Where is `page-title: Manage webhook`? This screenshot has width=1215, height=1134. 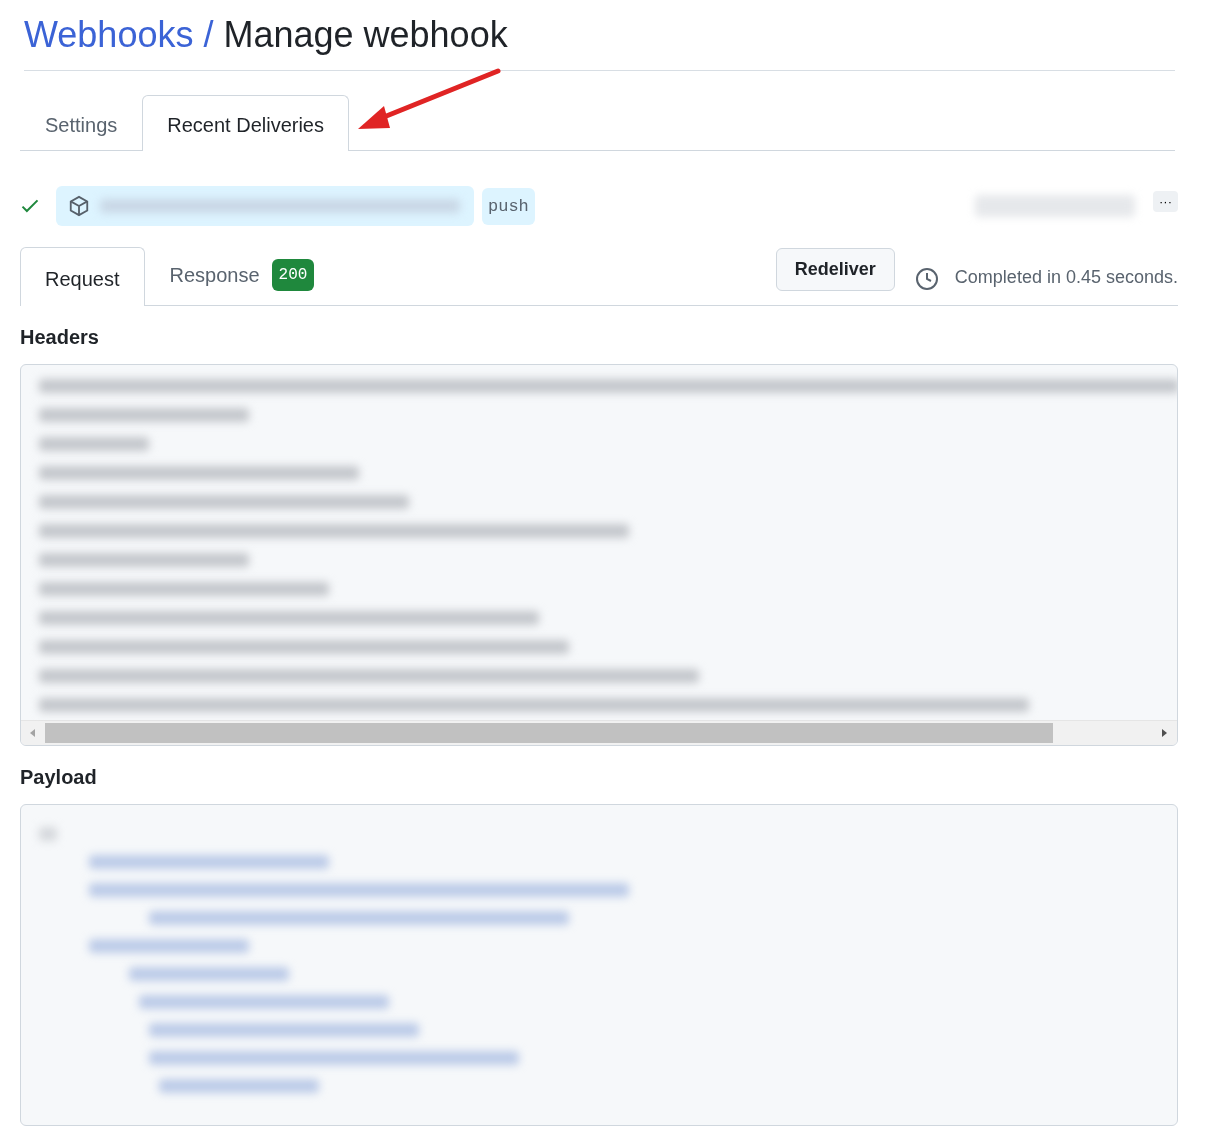
page-title: Manage webhook is located at coordinates (365, 35).